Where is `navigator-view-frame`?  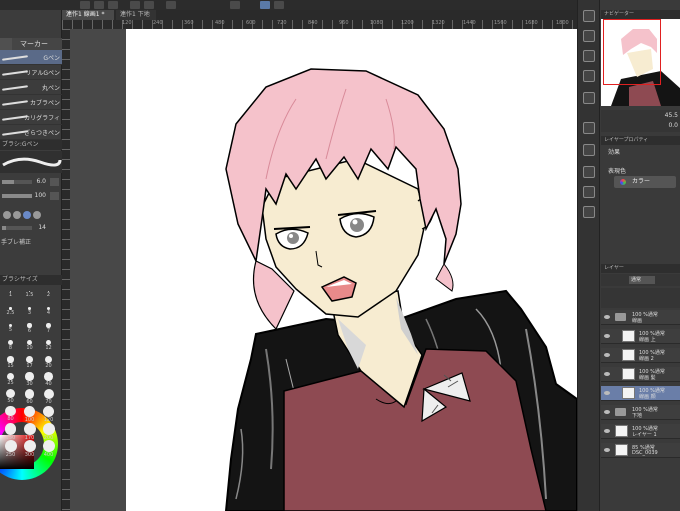
navigator-view-frame is located at coordinates (632, 52).